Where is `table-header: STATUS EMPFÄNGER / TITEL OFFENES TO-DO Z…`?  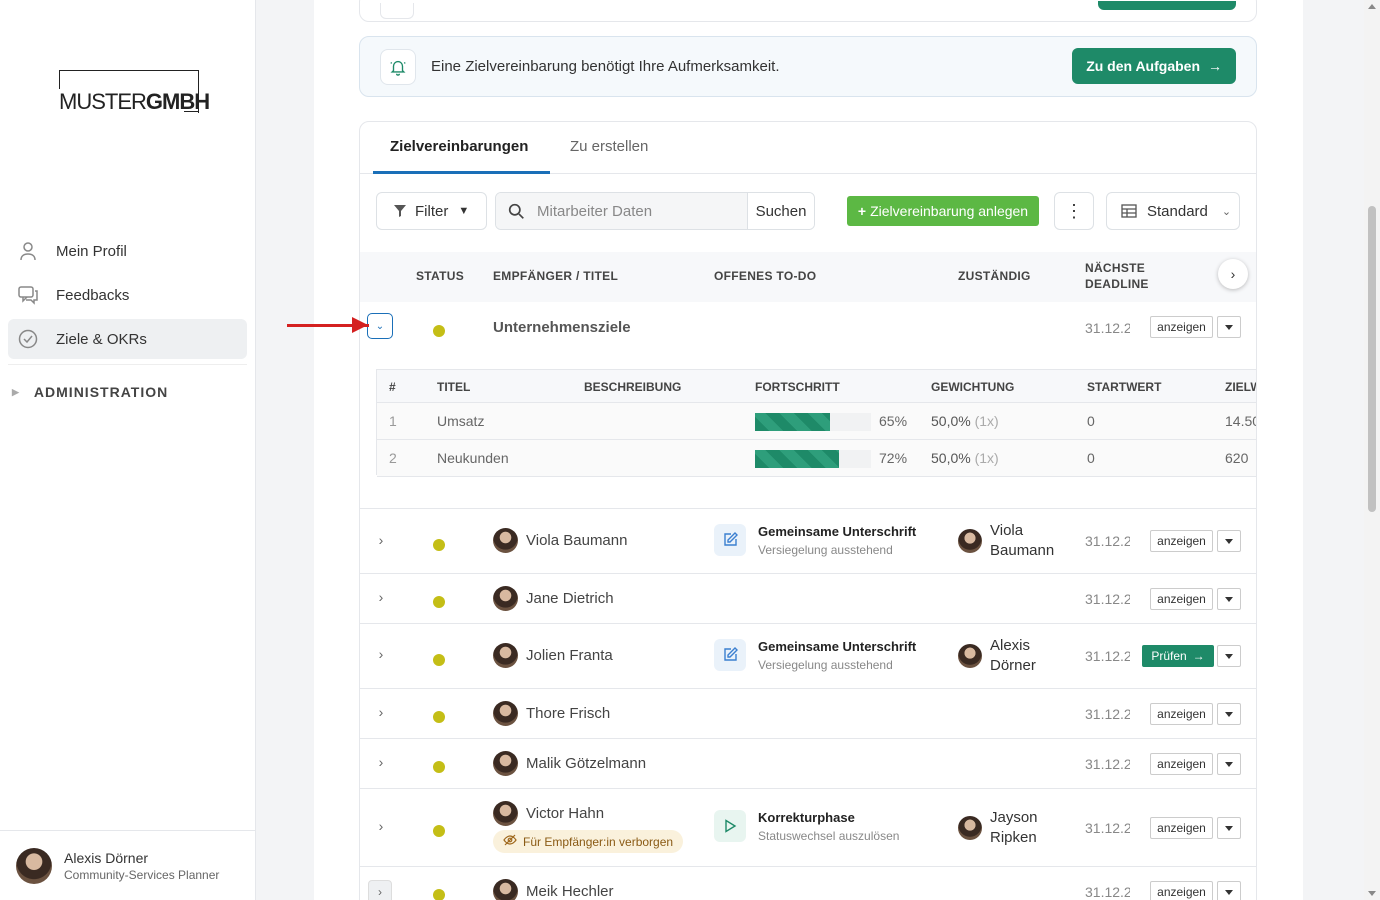 table-header: STATUS EMPFÄNGER / TITEL OFFENES TO-DO Z… is located at coordinates (808, 277).